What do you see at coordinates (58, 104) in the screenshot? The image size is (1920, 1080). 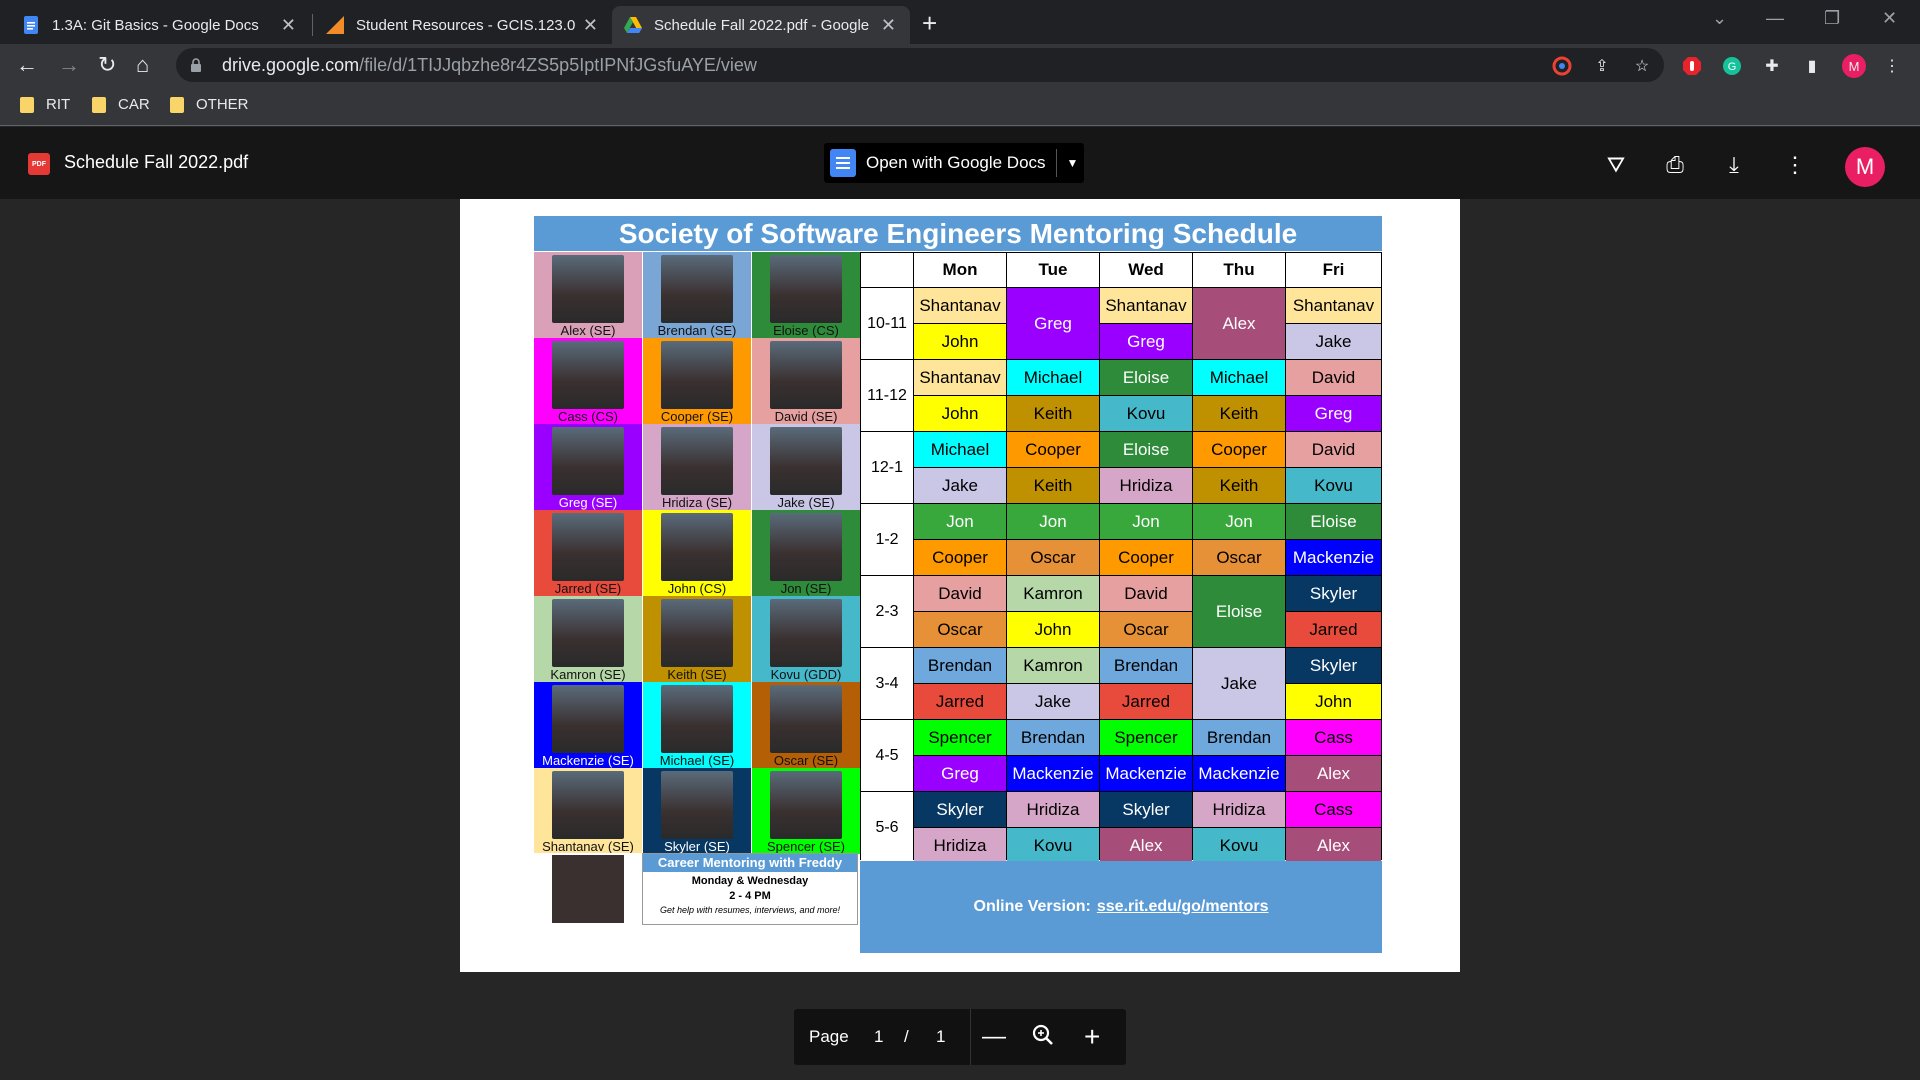 I see `bookmark-label: RIT` at bounding box center [58, 104].